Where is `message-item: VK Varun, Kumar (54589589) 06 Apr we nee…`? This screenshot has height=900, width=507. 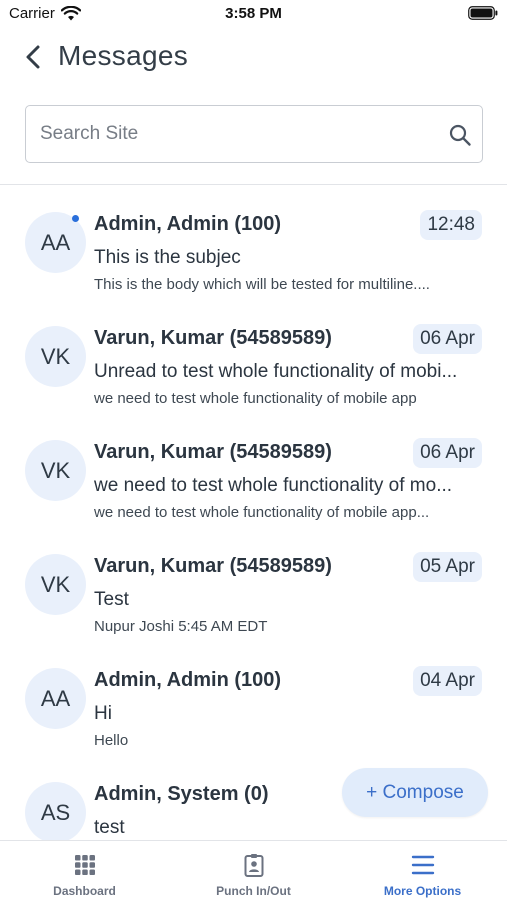
message-item: VK Varun, Kumar (54589589) 06 Apr we nee… is located at coordinates (253, 471).